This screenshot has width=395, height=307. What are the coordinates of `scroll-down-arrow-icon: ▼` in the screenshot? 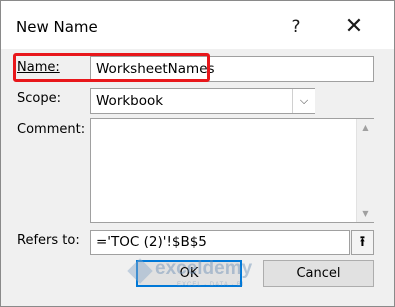 It's located at (365, 213).